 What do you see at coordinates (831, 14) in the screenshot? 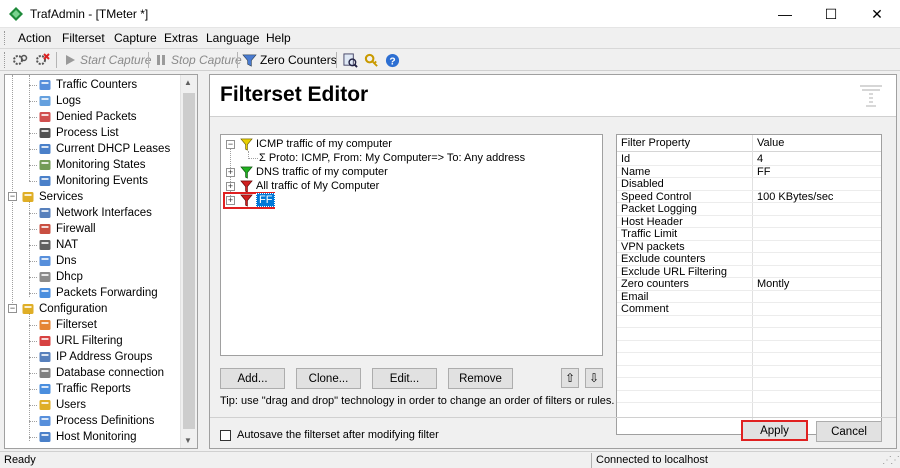
I see `maximize-button: ☐` at bounding box center [831, 14].